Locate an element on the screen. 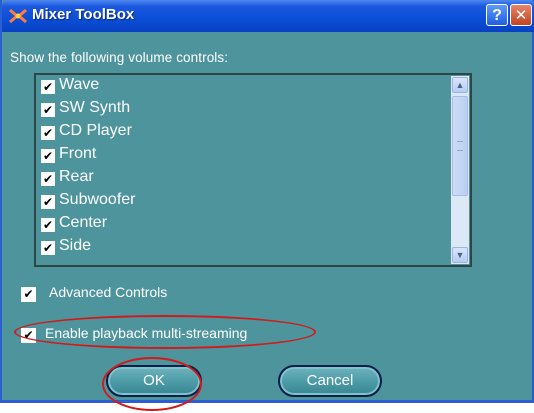  list-item: ✔ Rear is located at coordinates (238, 178).